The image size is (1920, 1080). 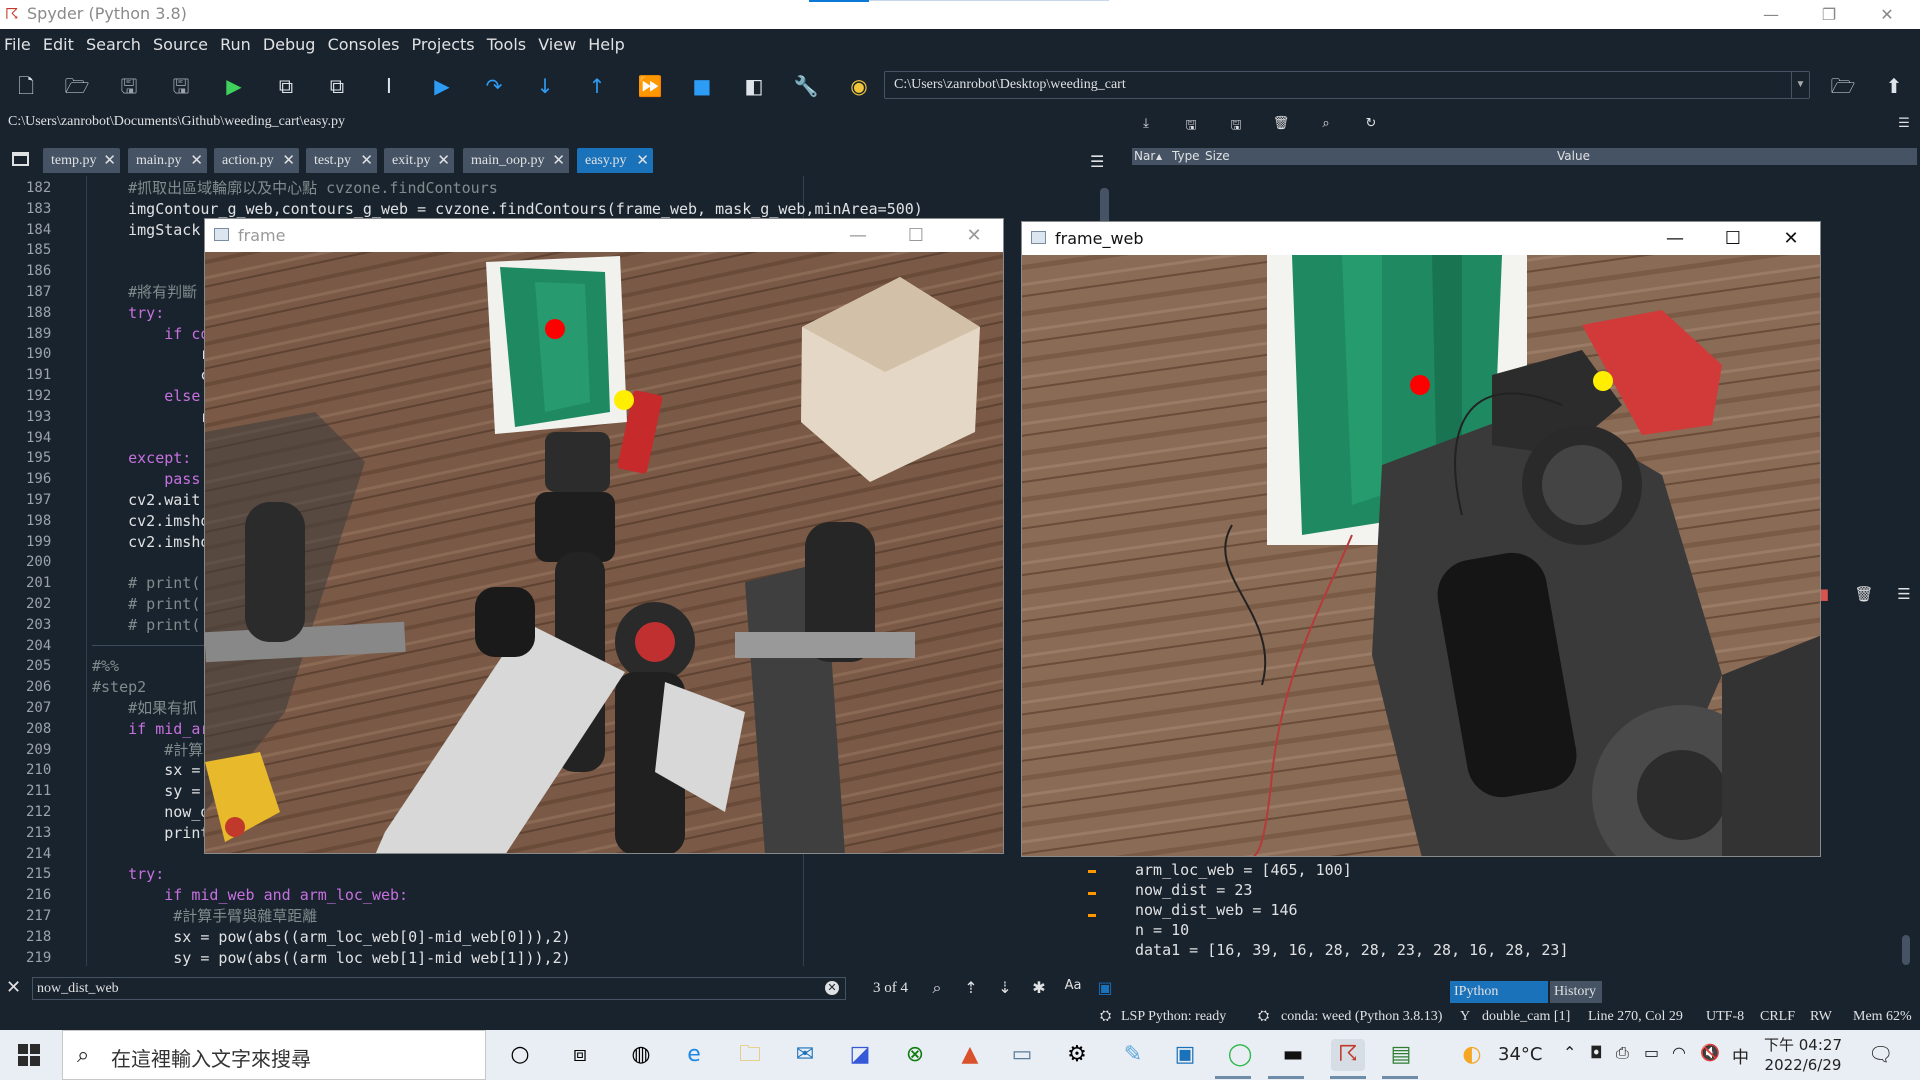 I want to click on weather-temperature: 34°C, so click(x=1520, y=1054).